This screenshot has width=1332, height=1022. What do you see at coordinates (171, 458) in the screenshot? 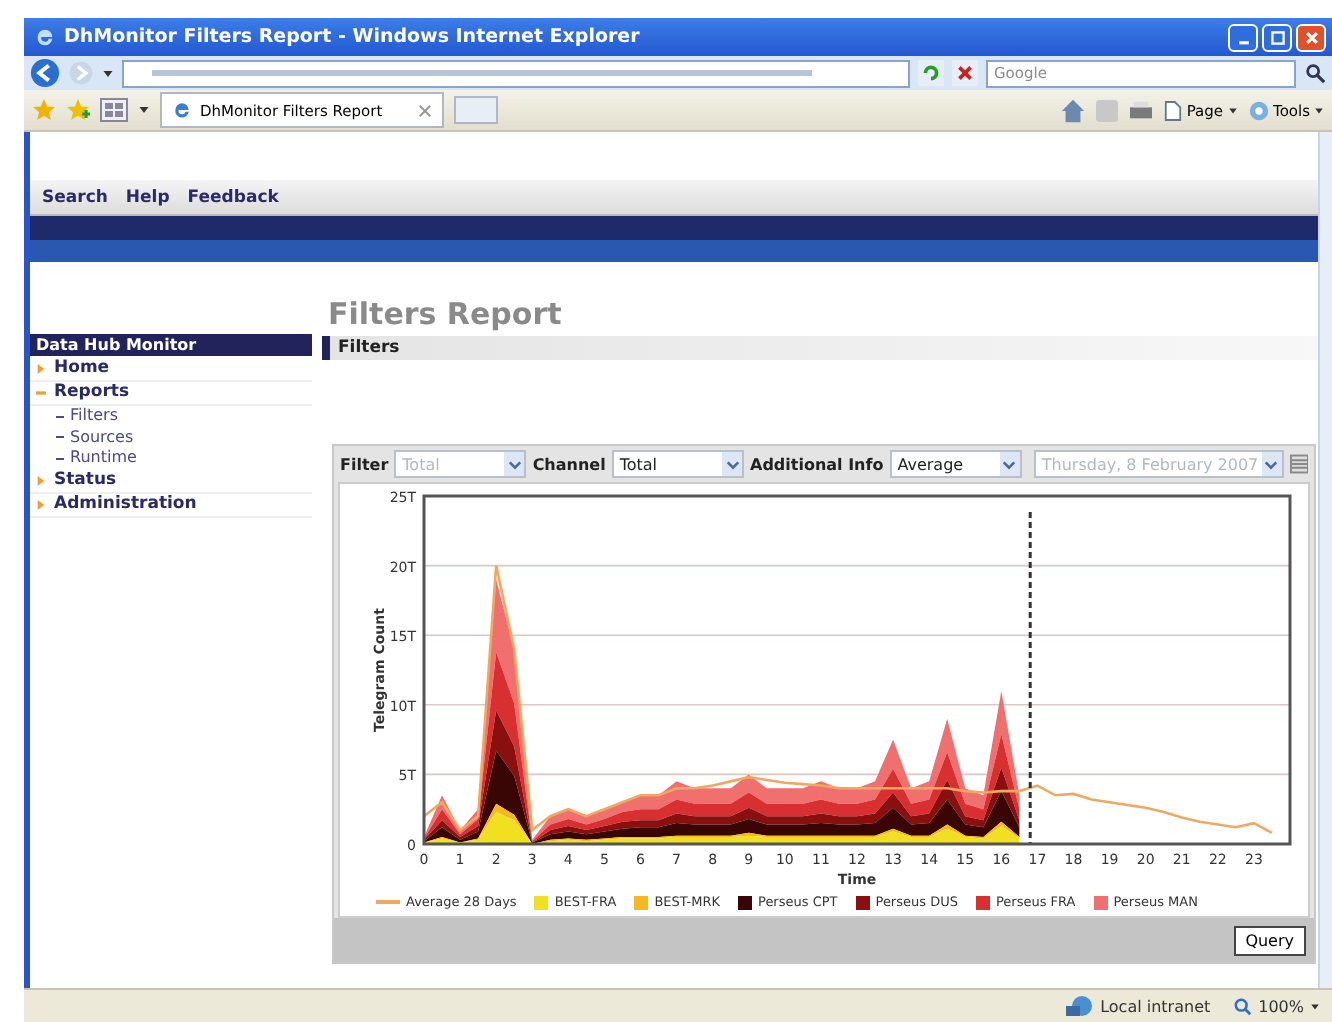
I see `sidebar-subitem: Runtime` at bounding box center [171, 458].